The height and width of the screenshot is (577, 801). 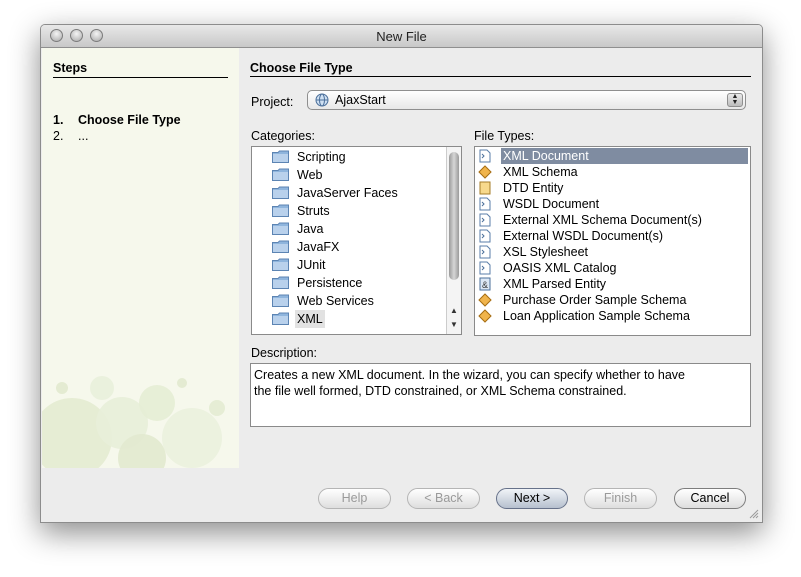 What do you see at coordinates (443, 498) in the screenshot?
I see `back-button: < Back` at bounding box center [443, 498].